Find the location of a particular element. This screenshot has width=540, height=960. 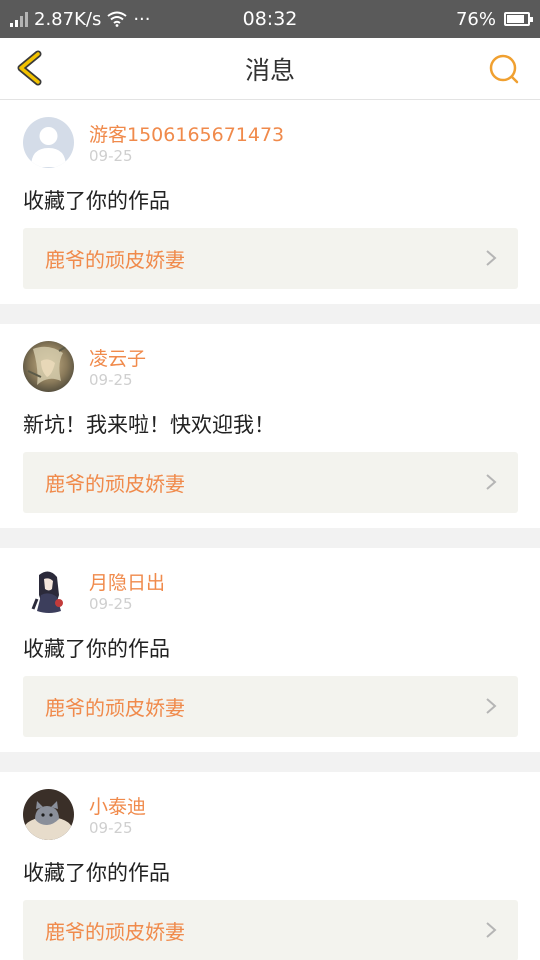

default-user-avatar-icon is located at coordinates (48, 142).